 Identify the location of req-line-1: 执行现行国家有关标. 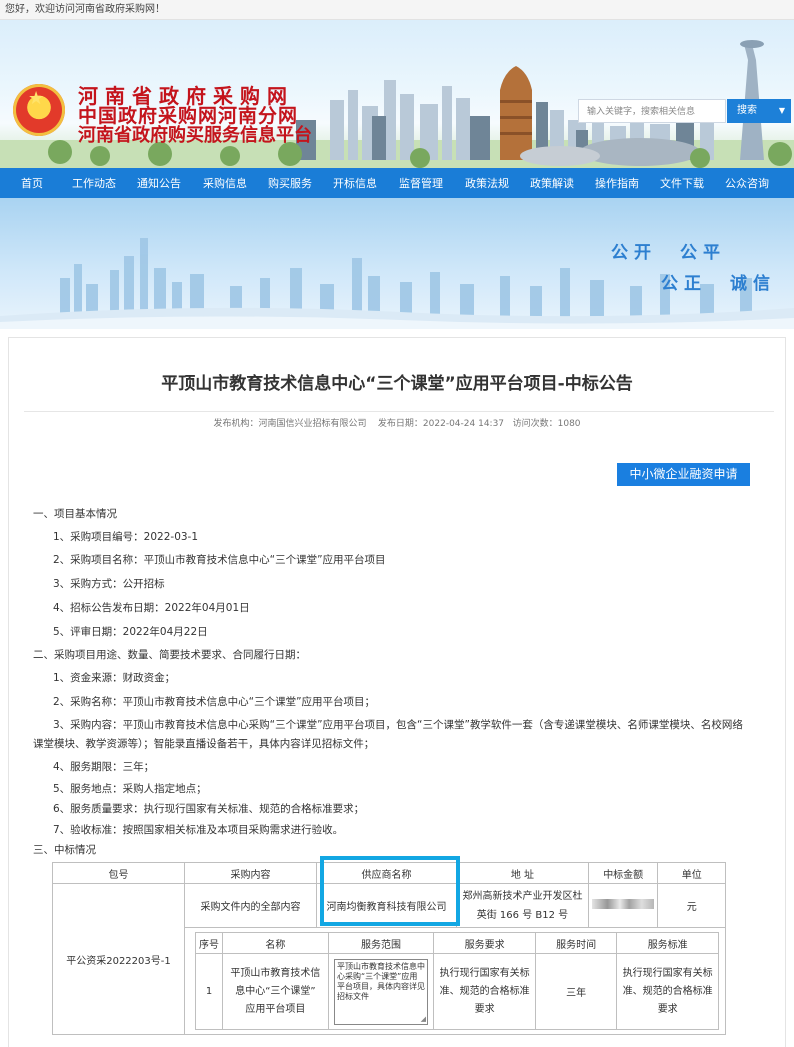
(484, 973).